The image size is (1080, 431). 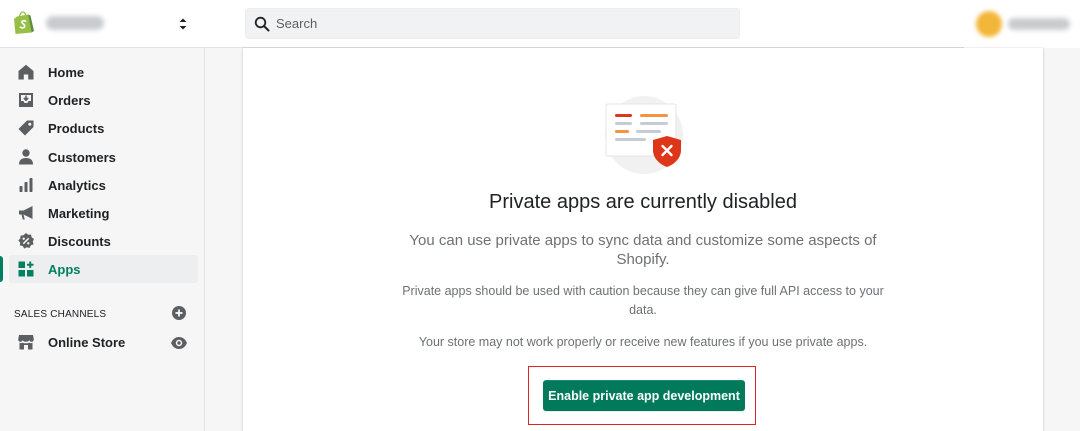 What do you see at coordinates (82, 157) in the screenshot?
I see `sidebar-item-label: Customers` at bounding box center [82, 157].